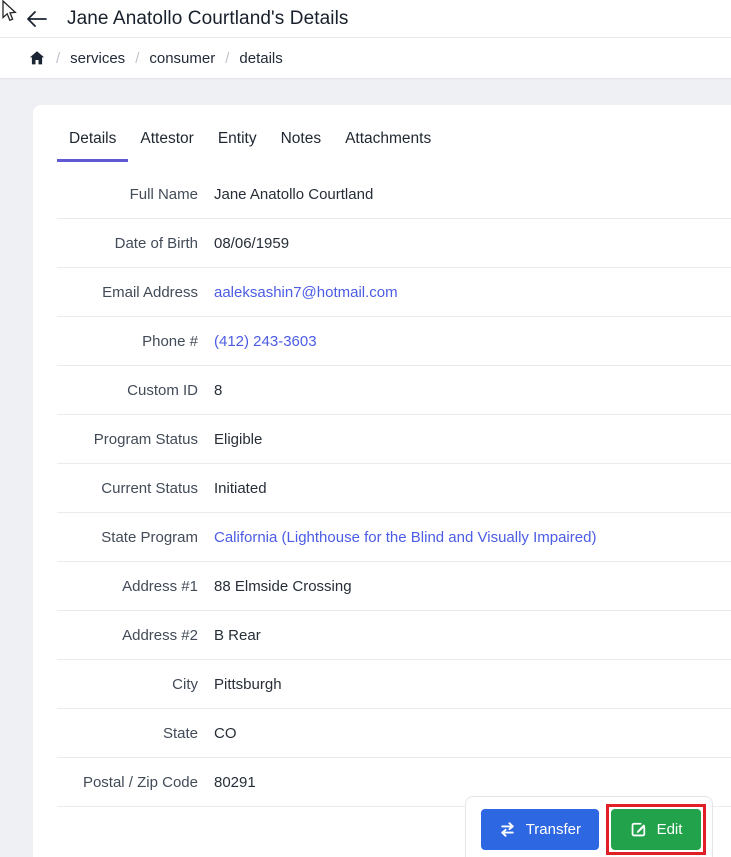  I want to click on detail-label: Full Name, so click(163, 194).